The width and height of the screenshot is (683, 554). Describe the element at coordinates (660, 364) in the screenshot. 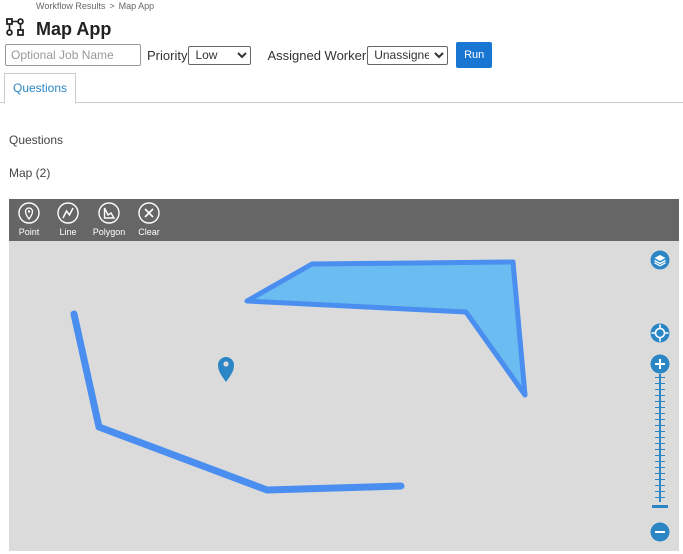

I see `zoom-in-icon` at that location.